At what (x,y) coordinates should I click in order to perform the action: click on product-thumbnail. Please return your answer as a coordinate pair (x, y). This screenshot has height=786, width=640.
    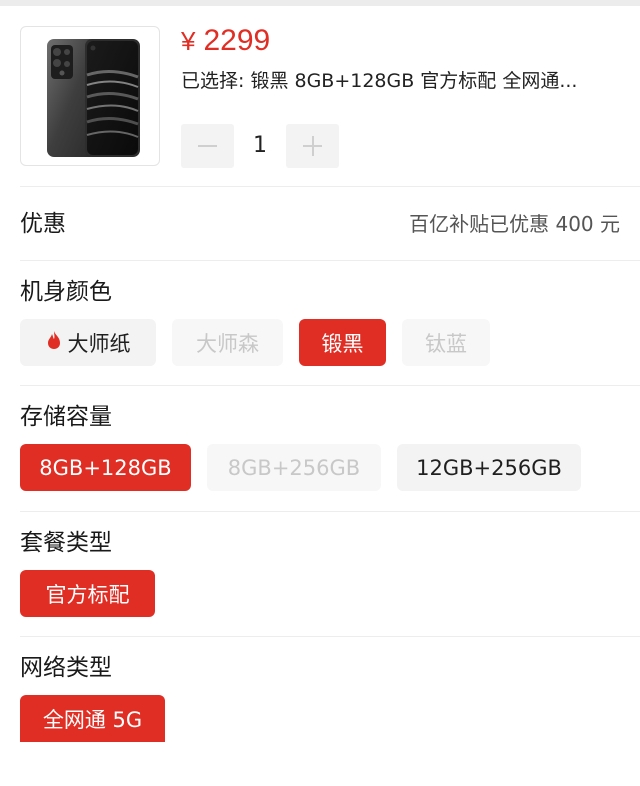
    Looking at the image, I should click on (90, 96).